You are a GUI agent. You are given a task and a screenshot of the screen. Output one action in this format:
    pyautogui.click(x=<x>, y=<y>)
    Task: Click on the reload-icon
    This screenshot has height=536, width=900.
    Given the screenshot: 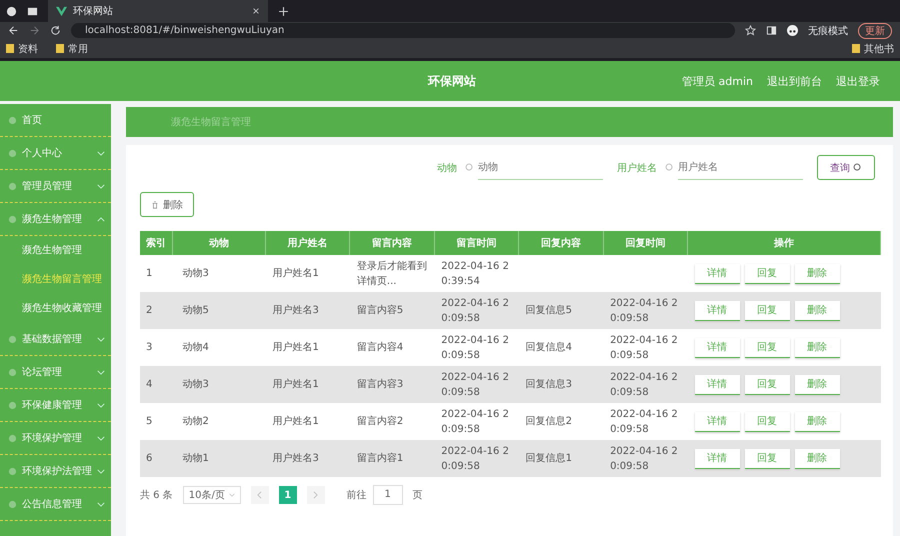 What is the action you would take?
    pyautogui.click(x=55, y=30)
    